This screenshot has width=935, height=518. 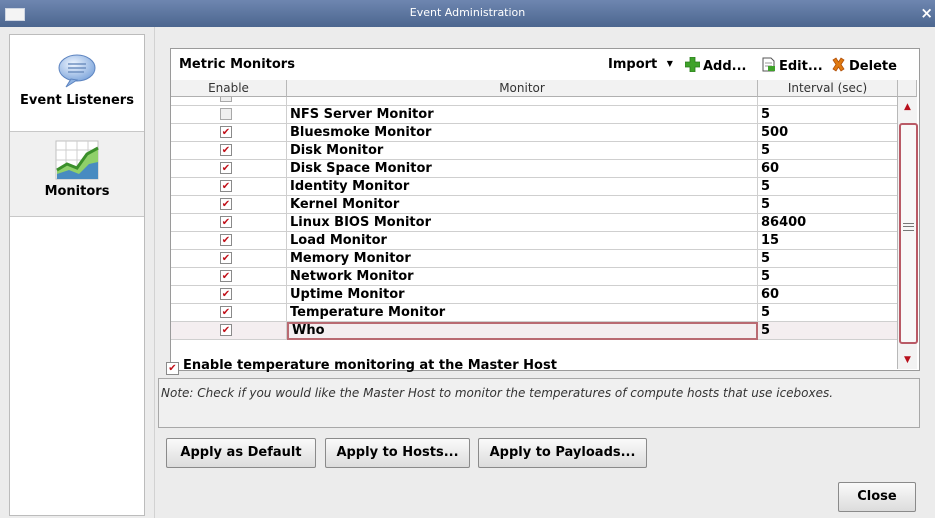 What do you see at coordinates (522, 295) in the screenshot?
I see `monitor-name-cell: Uptime Monitor` at bounding box center [522, 295].